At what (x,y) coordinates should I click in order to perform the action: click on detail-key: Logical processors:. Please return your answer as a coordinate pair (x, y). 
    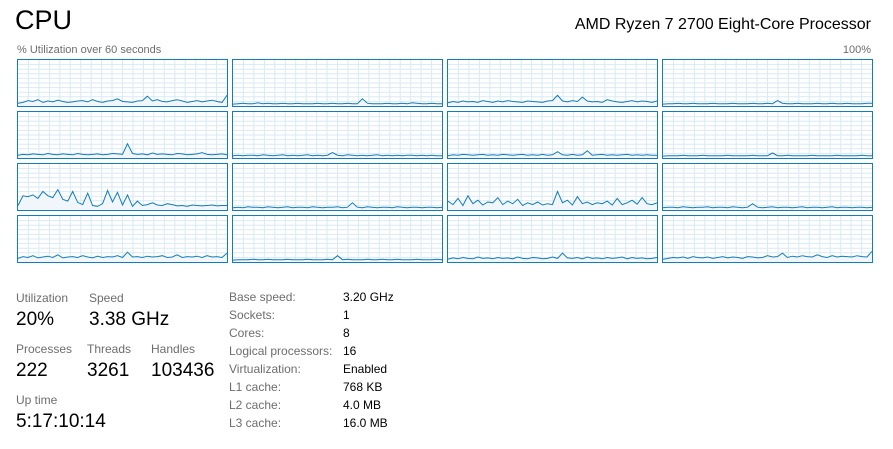
    Looking at the image, I should click on (281, 351).